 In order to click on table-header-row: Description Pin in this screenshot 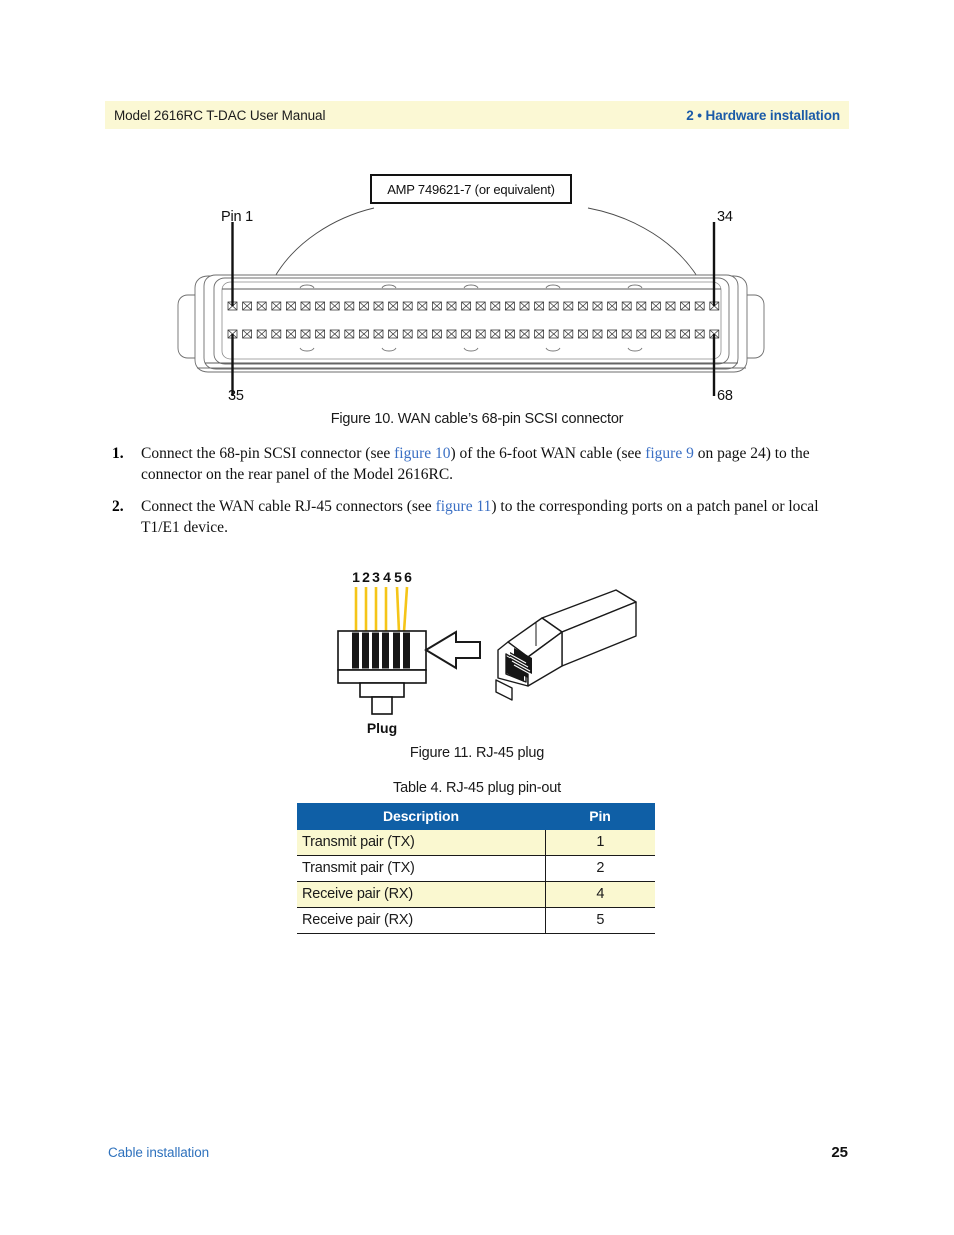, I will do `click(476, 816)`.